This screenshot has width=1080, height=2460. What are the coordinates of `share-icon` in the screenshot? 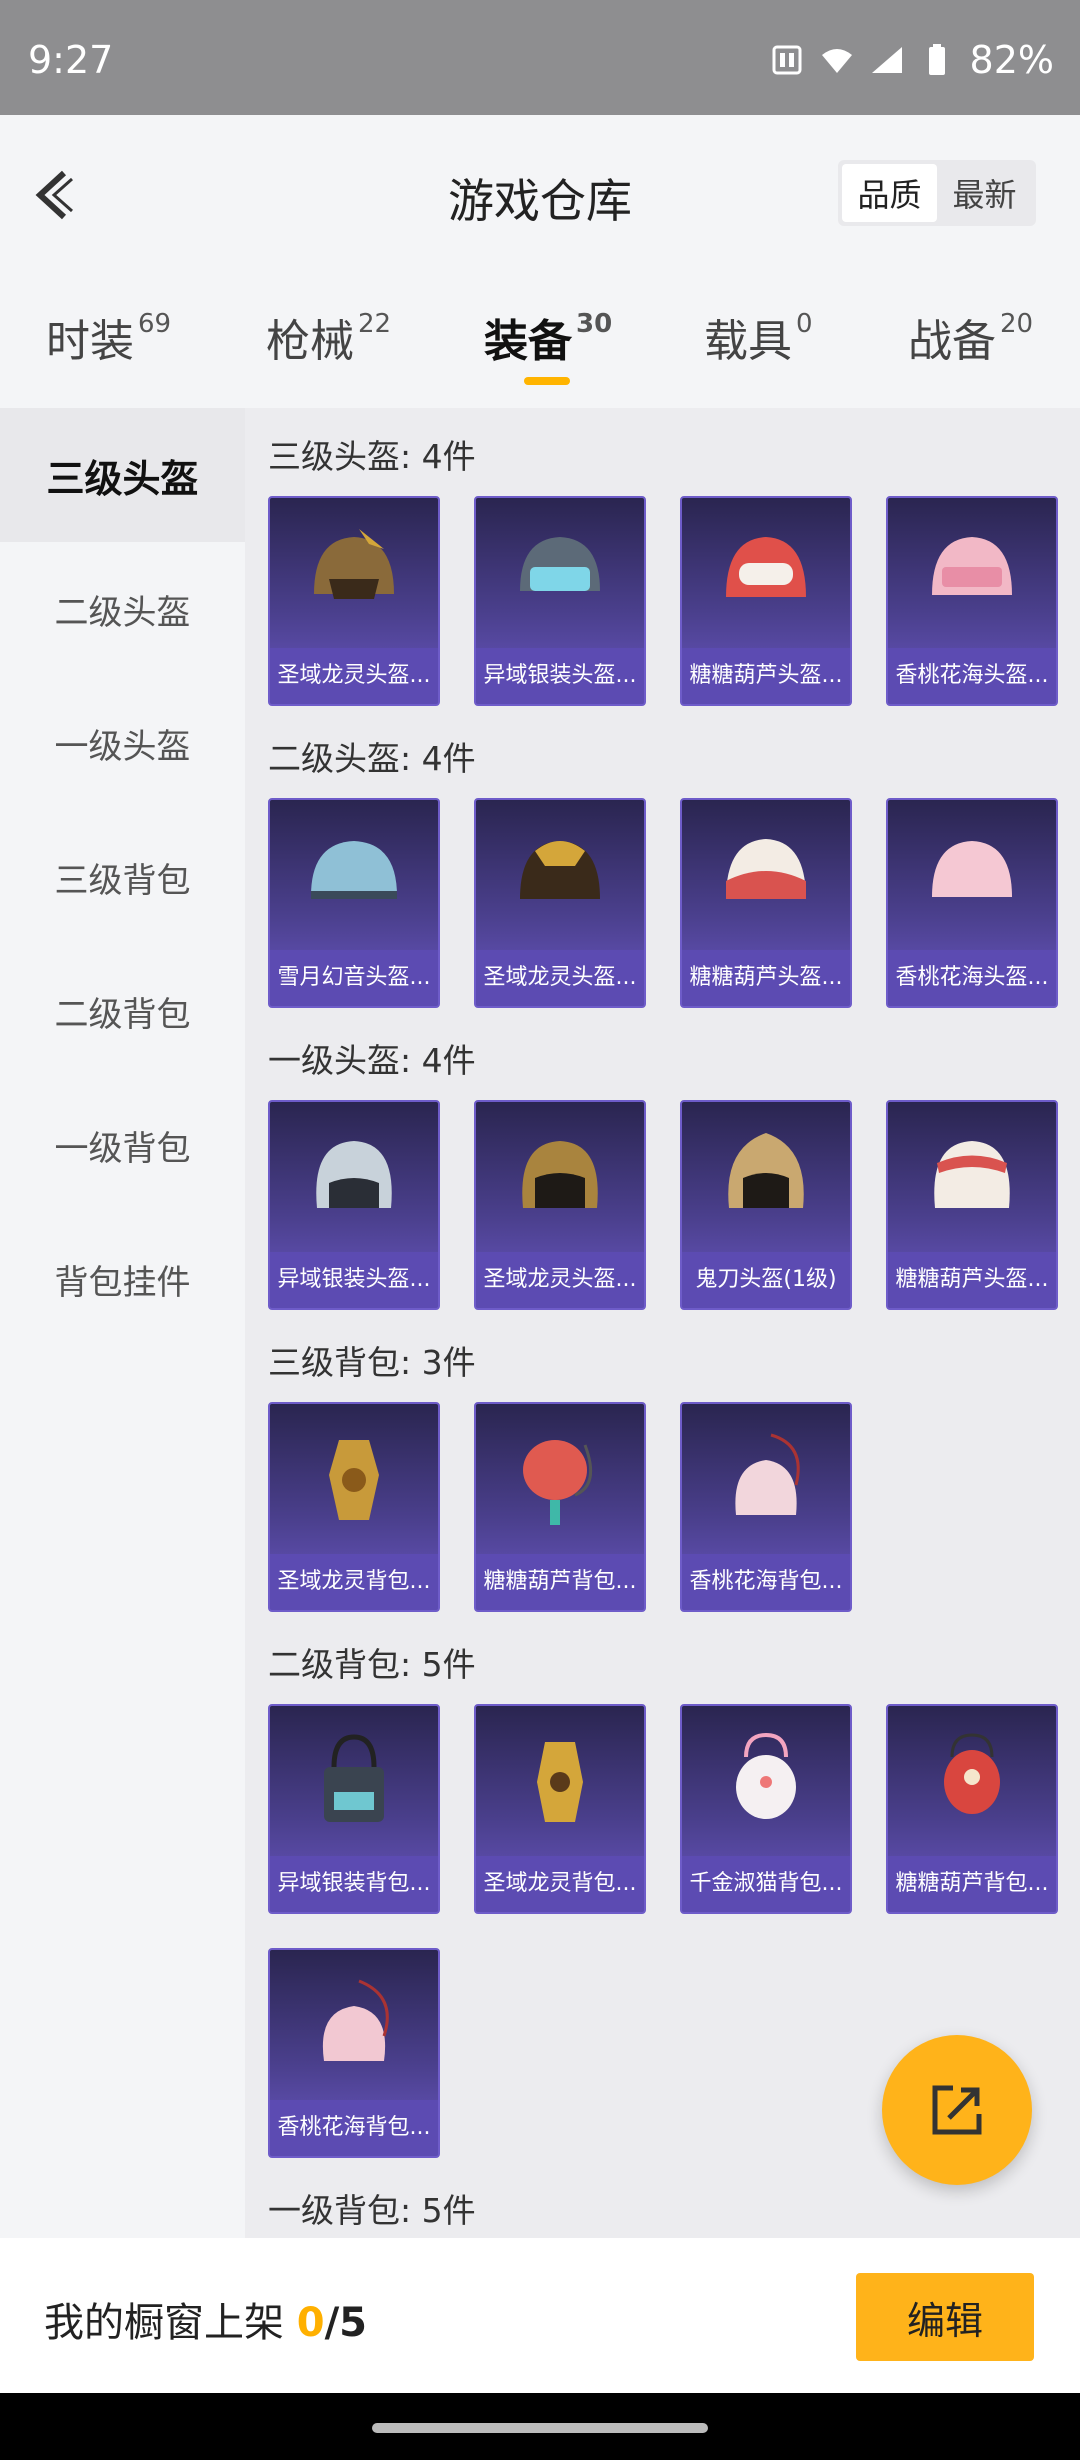 It's located at (957, 2110).